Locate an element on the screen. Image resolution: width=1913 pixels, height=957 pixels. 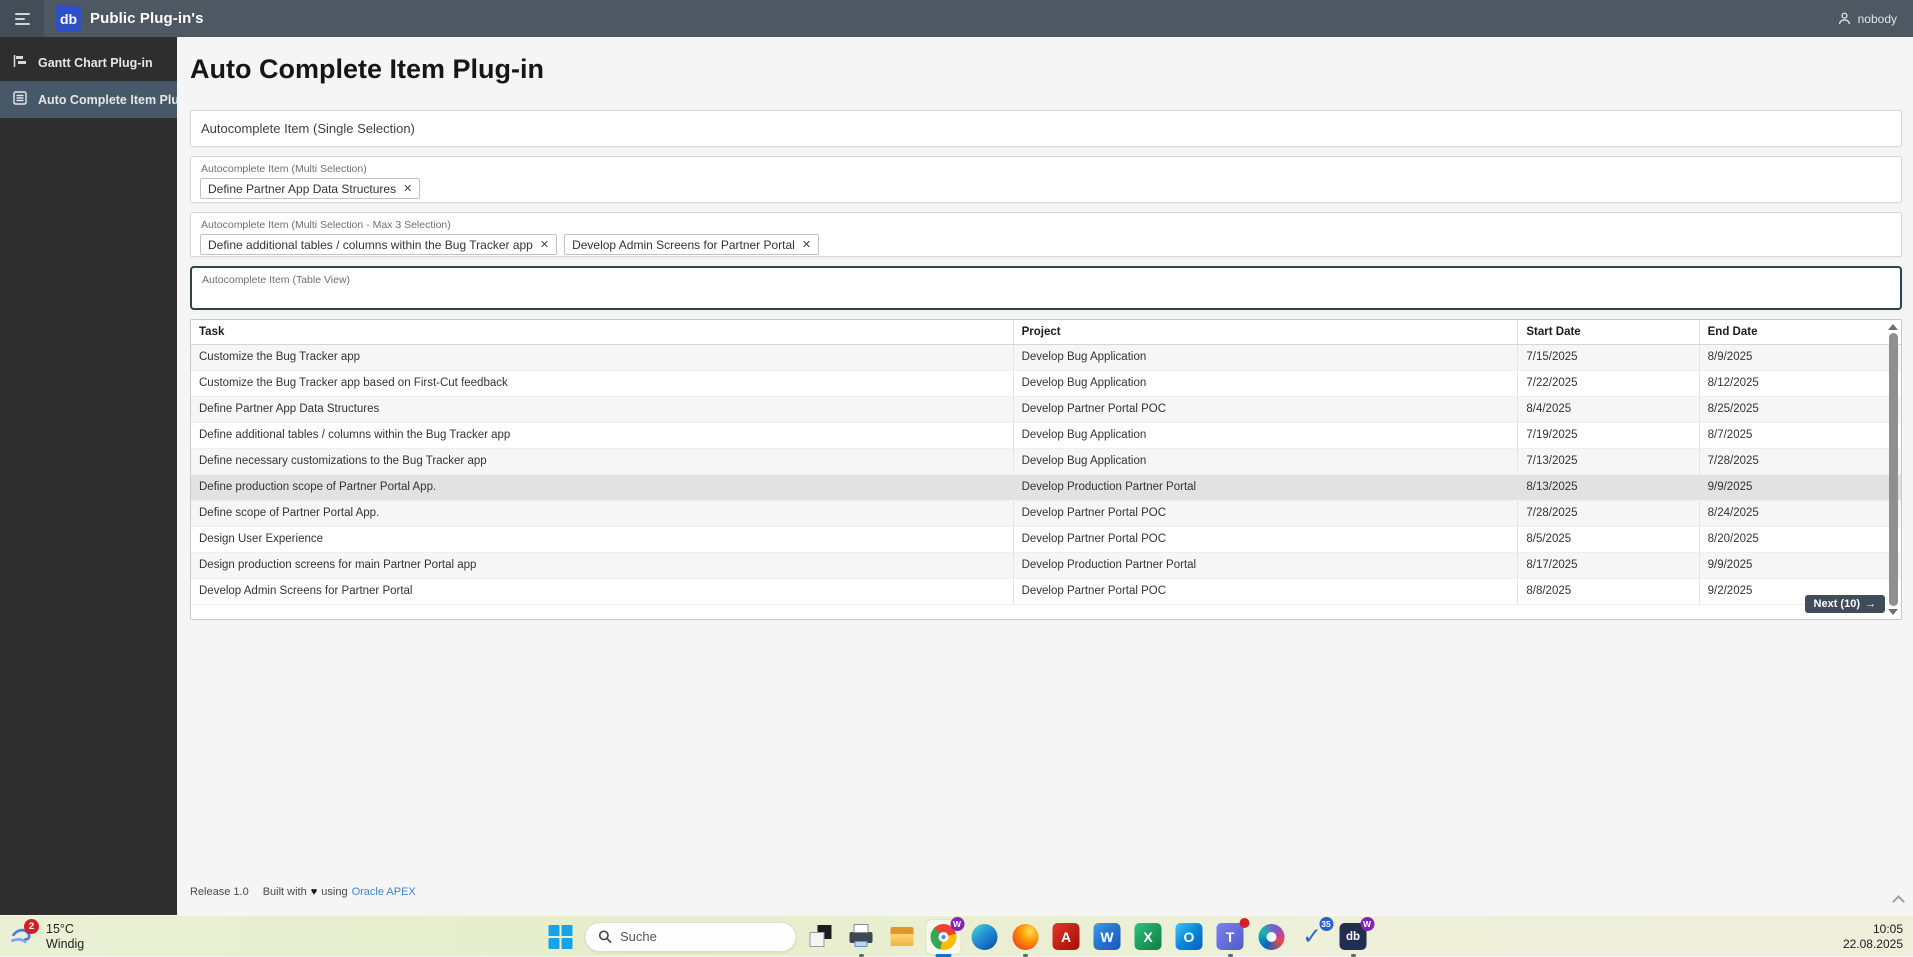
taskbar-button-edge is located at coordinates (984, 937).